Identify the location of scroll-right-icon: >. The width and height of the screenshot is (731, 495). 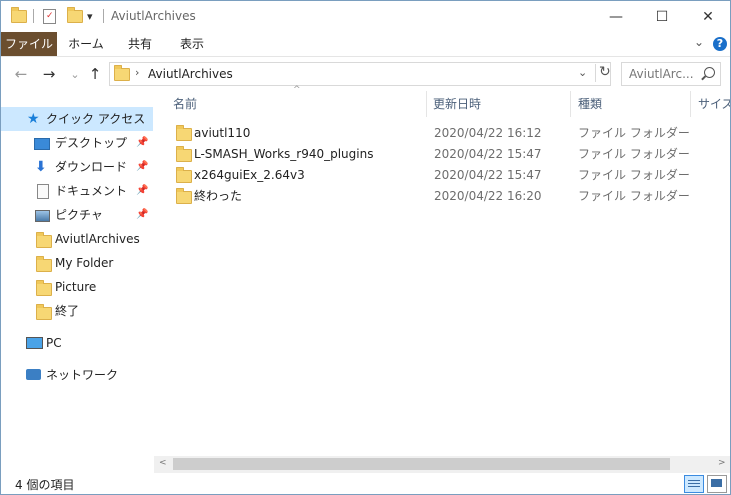
(722, 463).